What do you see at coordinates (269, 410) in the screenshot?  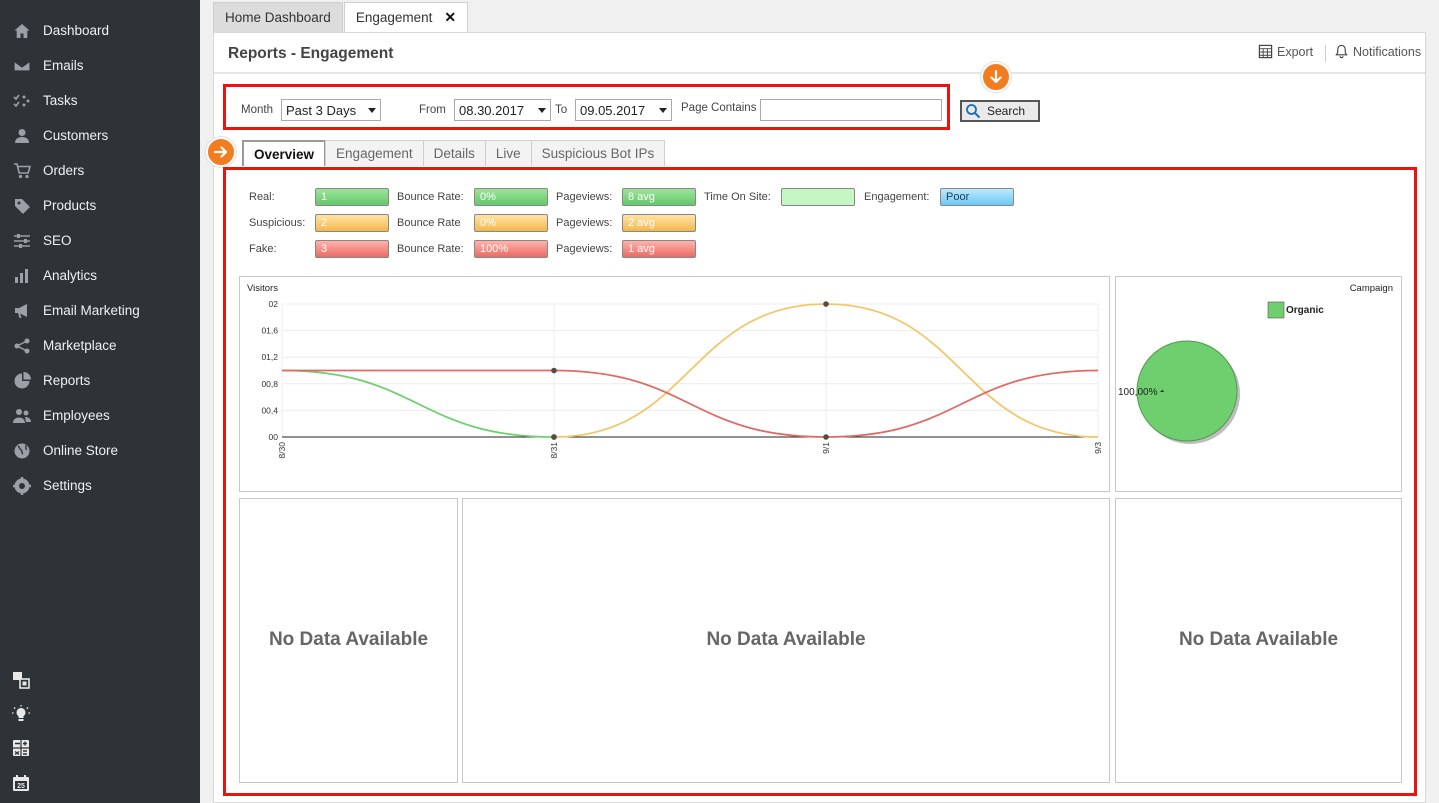 I see `y-tick-label: 00,4` at bounding box center [269, 410].